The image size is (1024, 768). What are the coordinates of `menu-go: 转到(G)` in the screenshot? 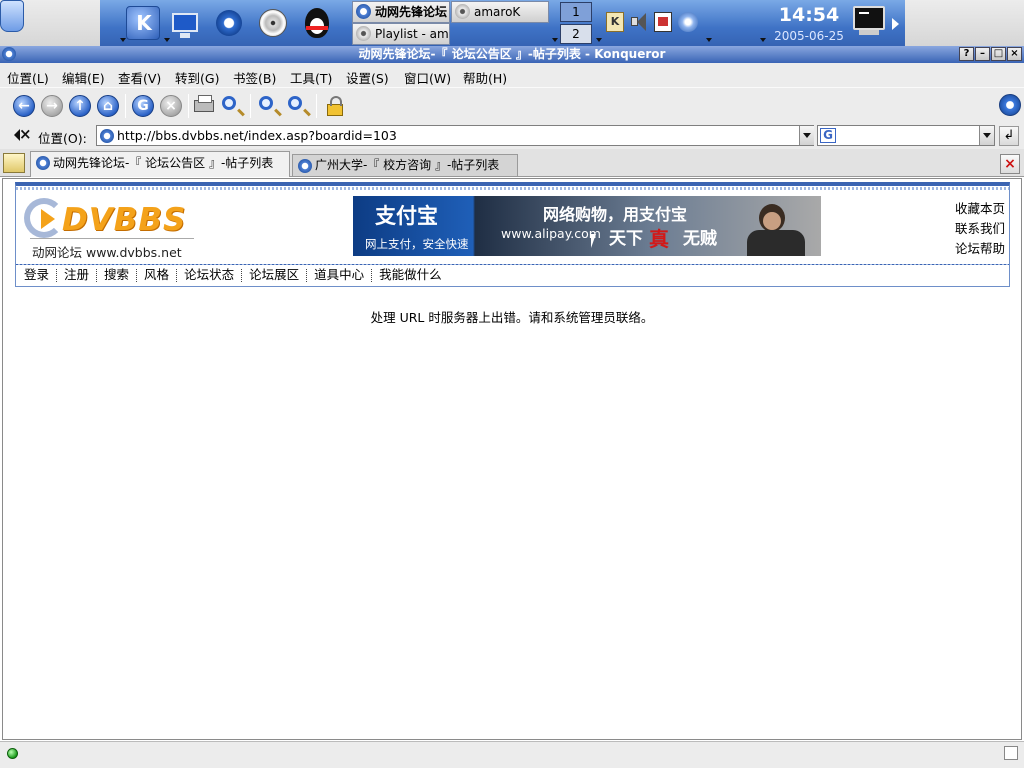 It's located at (197, 77).